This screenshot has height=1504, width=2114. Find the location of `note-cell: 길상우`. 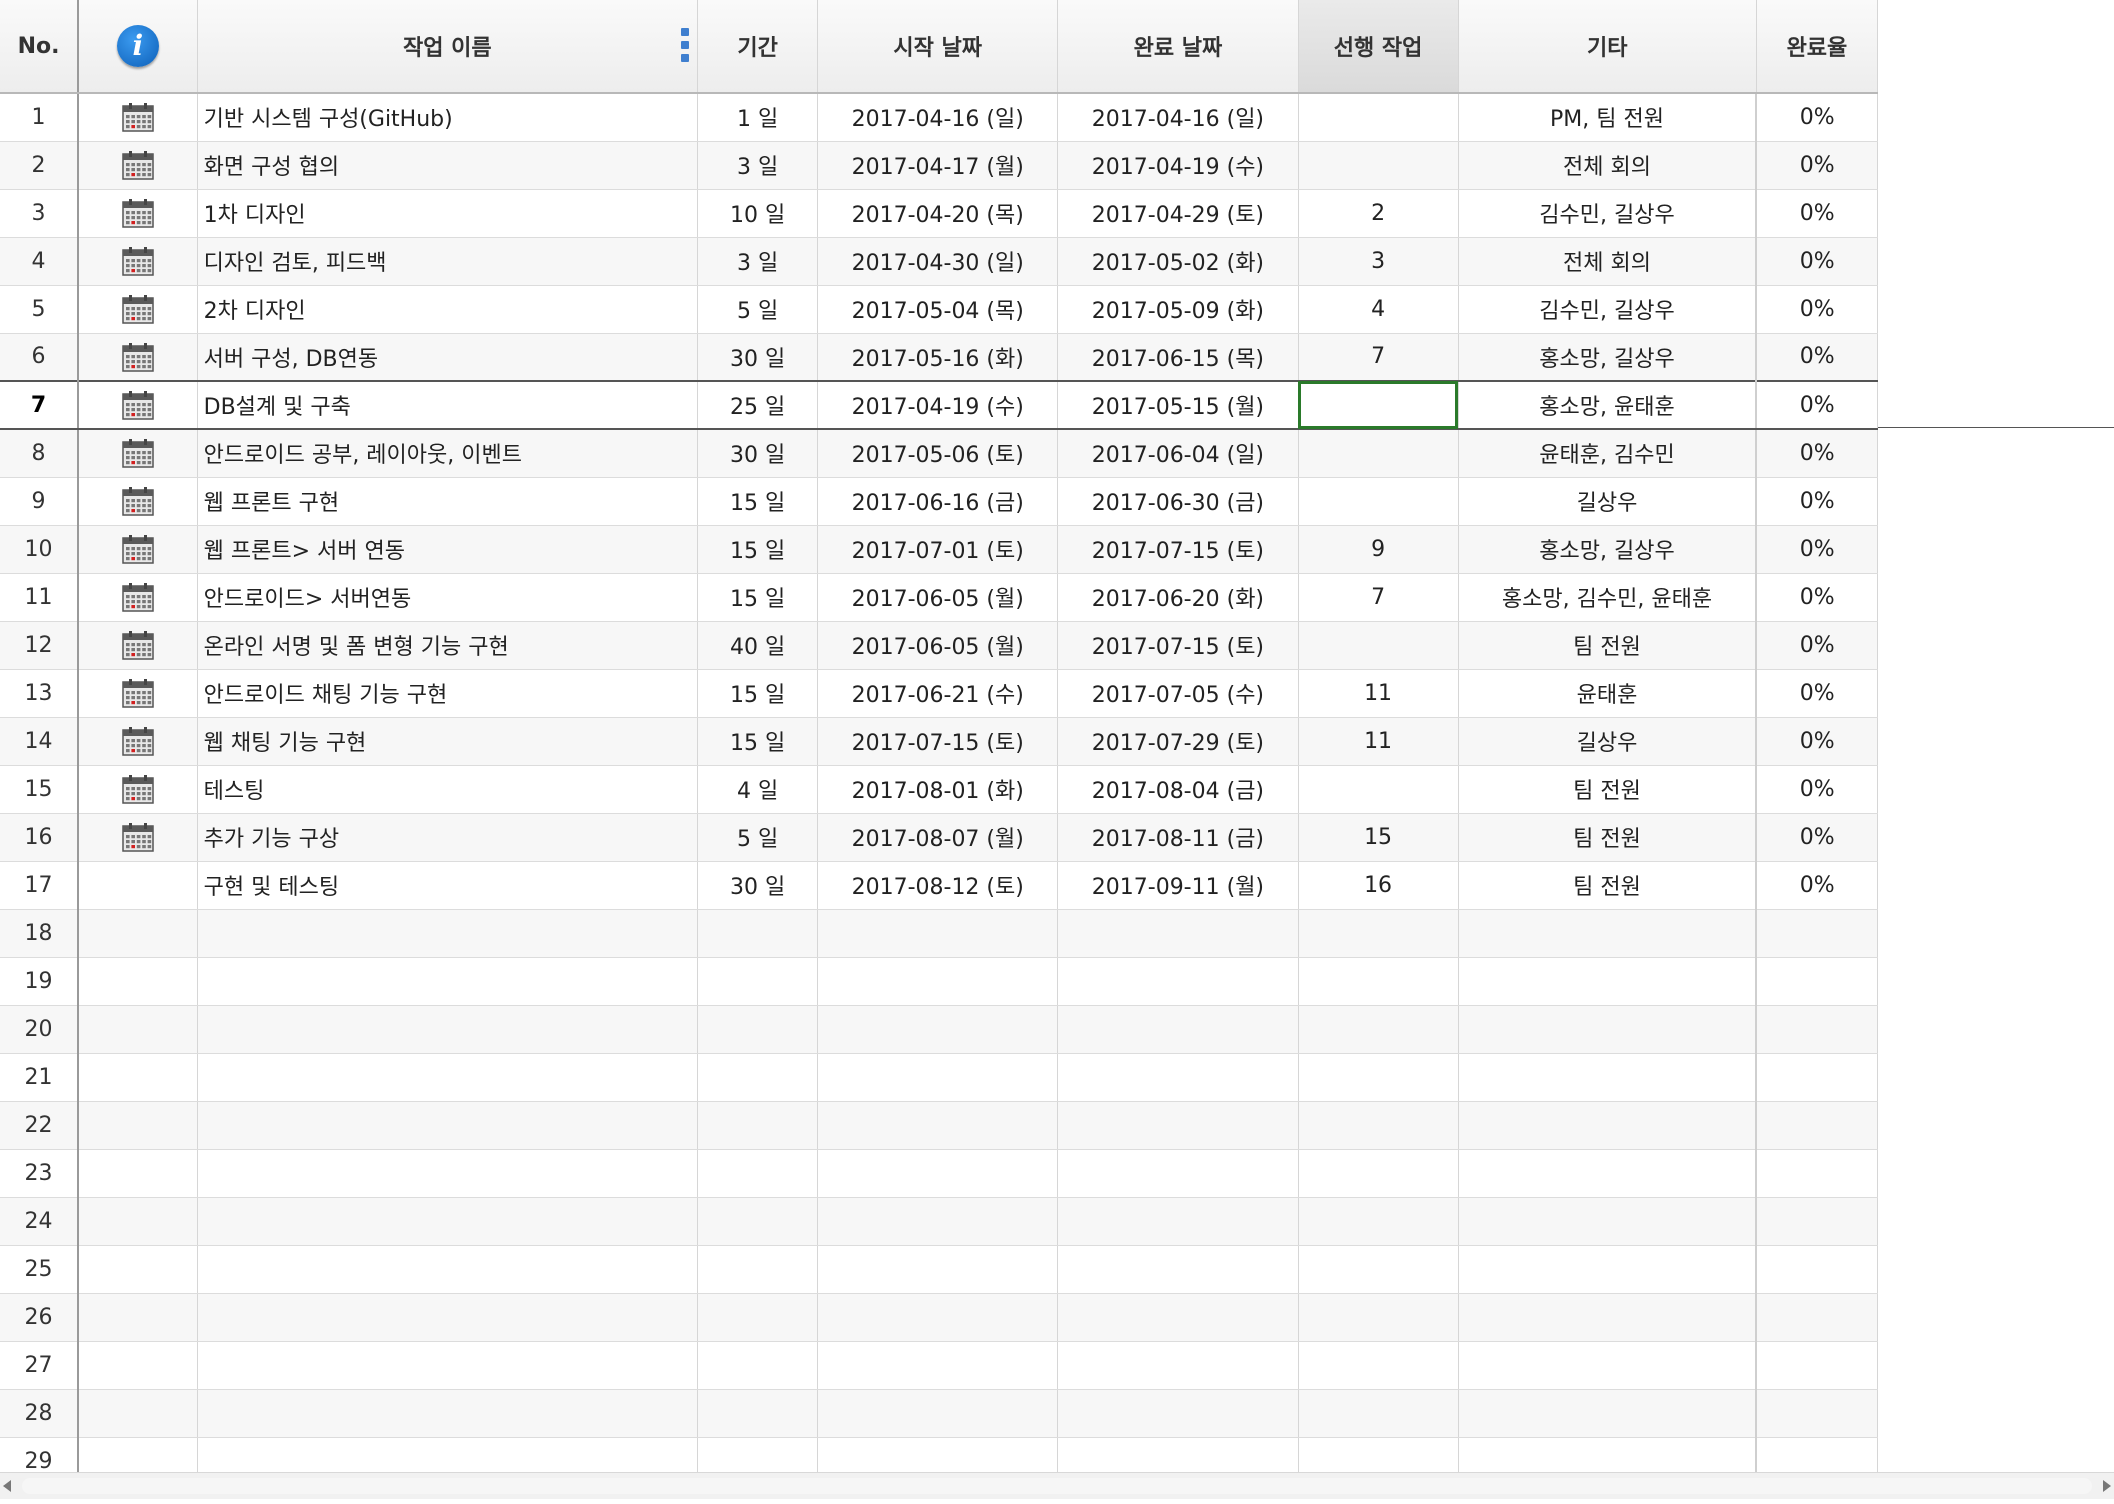

note-cell: 길상우 is located at coordinates (1607, 741).